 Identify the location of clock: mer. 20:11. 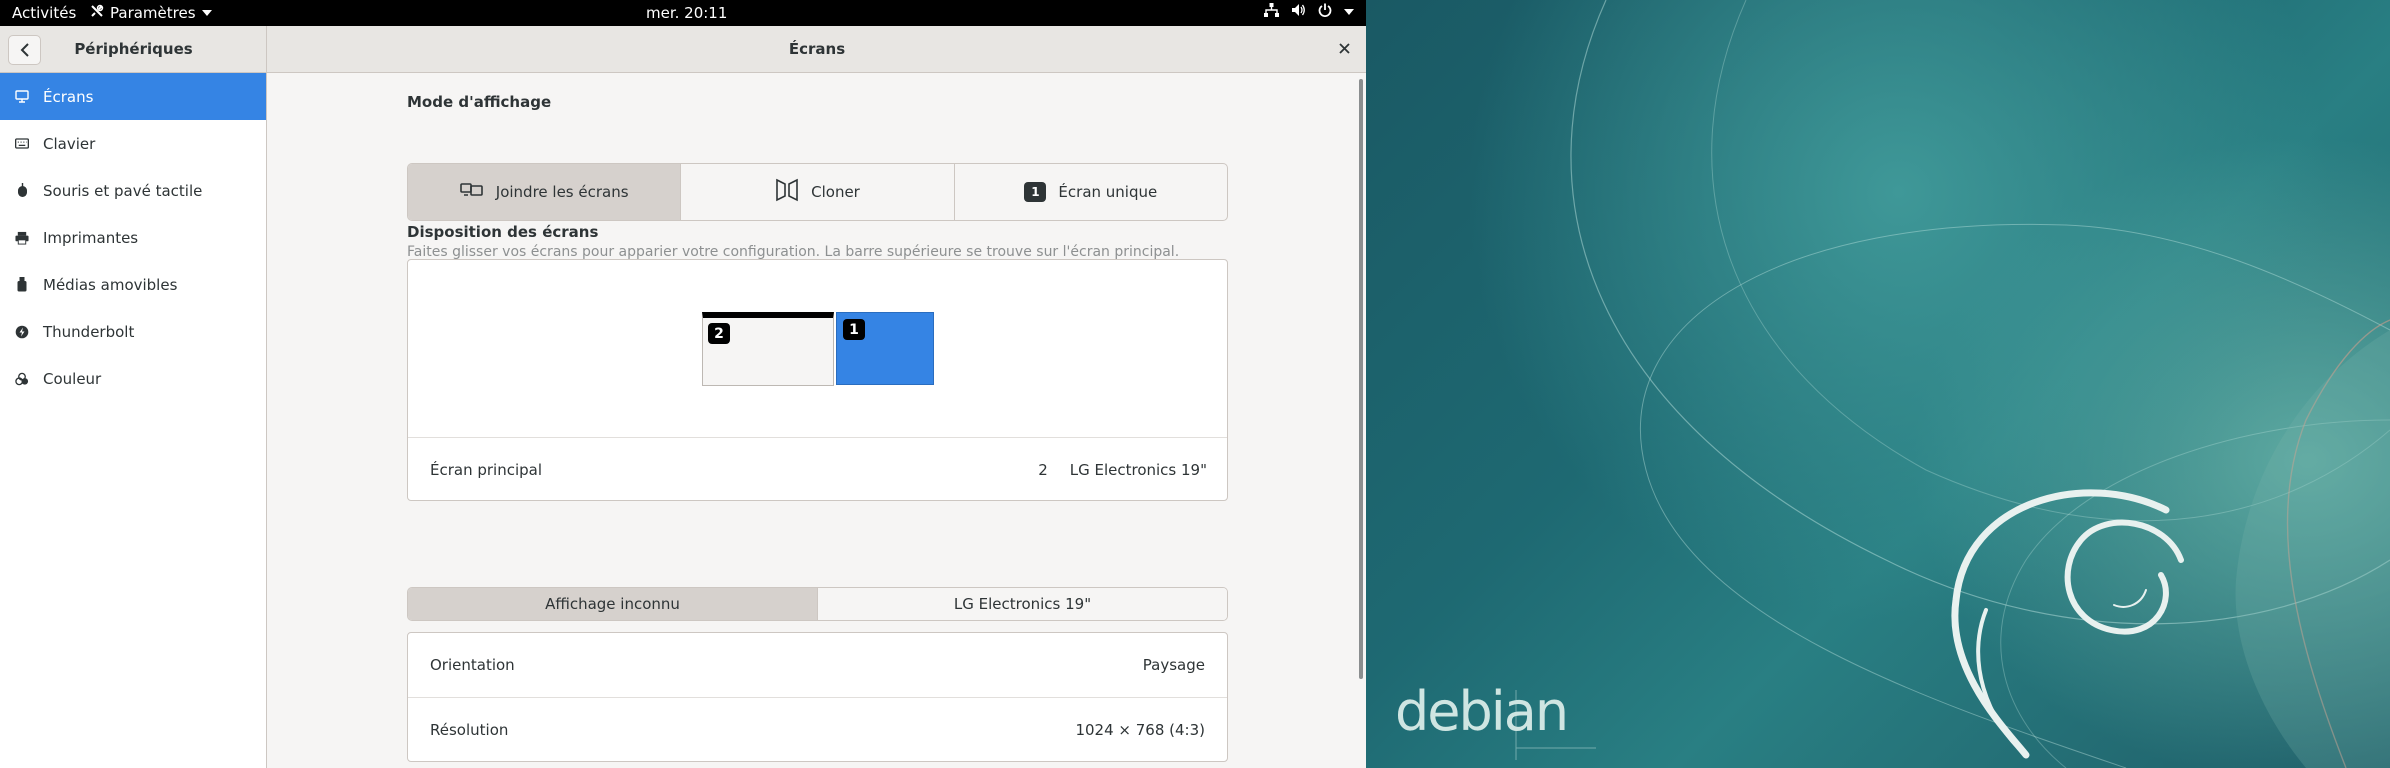
(686, 13).